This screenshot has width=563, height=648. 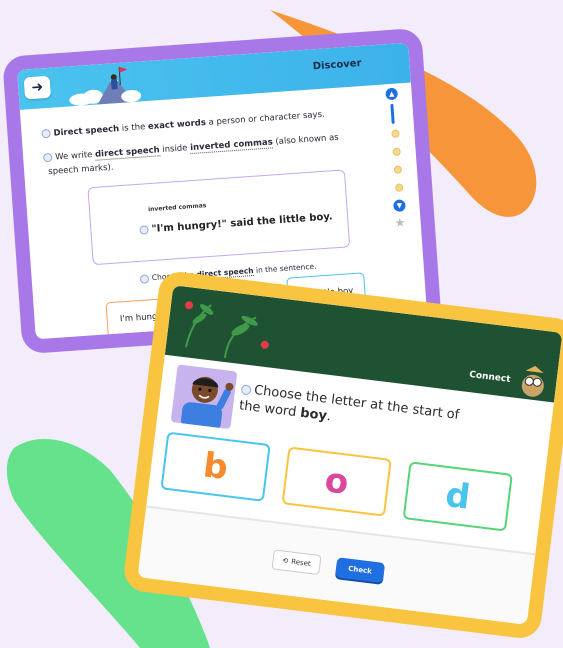 I want to click on connect-title: Connect, so click(x=489, y=377).